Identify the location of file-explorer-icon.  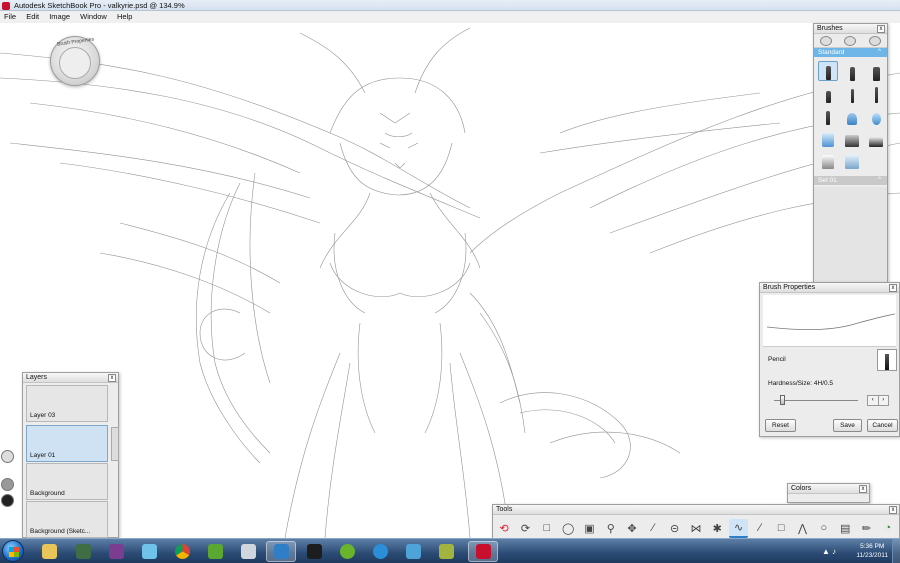
(49, 551).